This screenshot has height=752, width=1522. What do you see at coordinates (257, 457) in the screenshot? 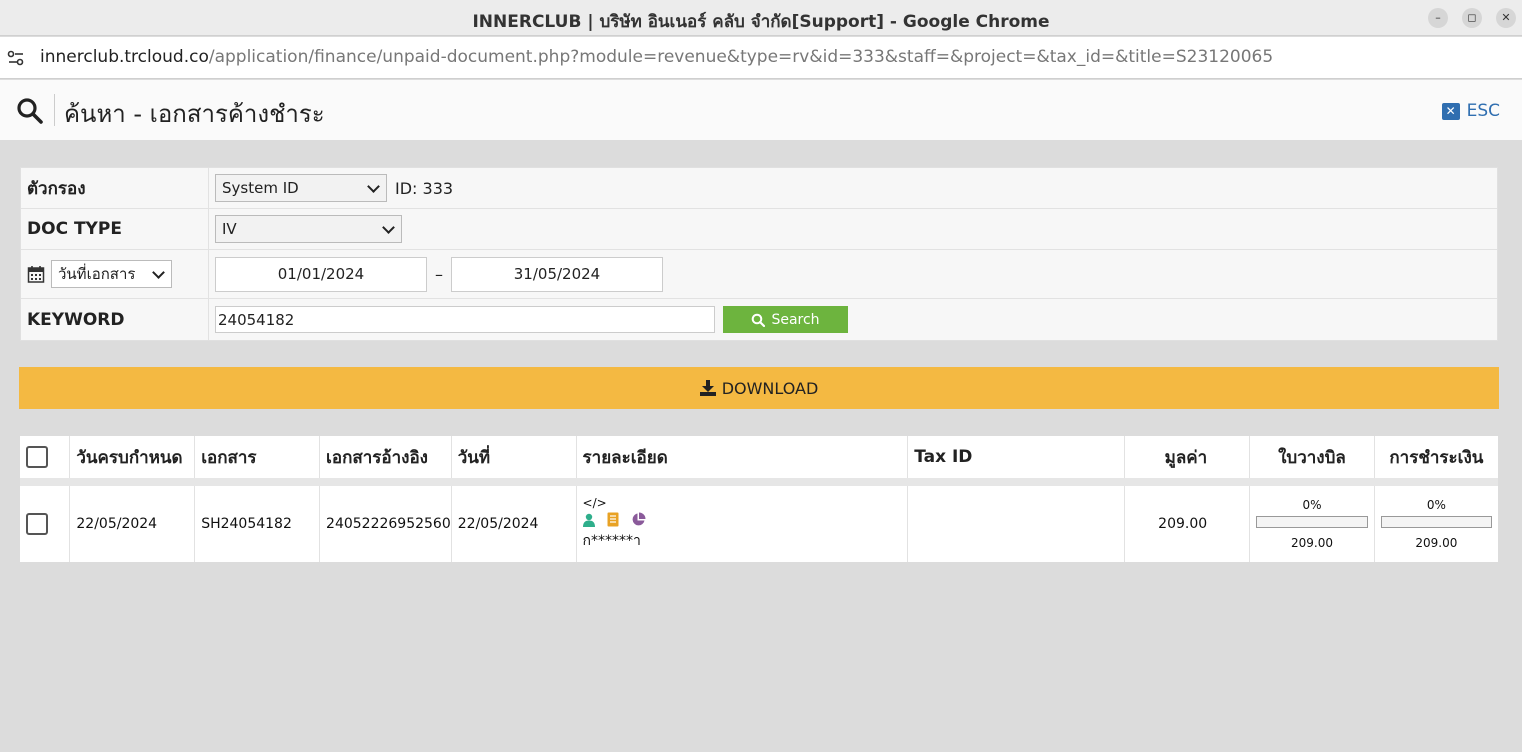
I see `header-document: เอกสาร` at bounding box center [257, 457].